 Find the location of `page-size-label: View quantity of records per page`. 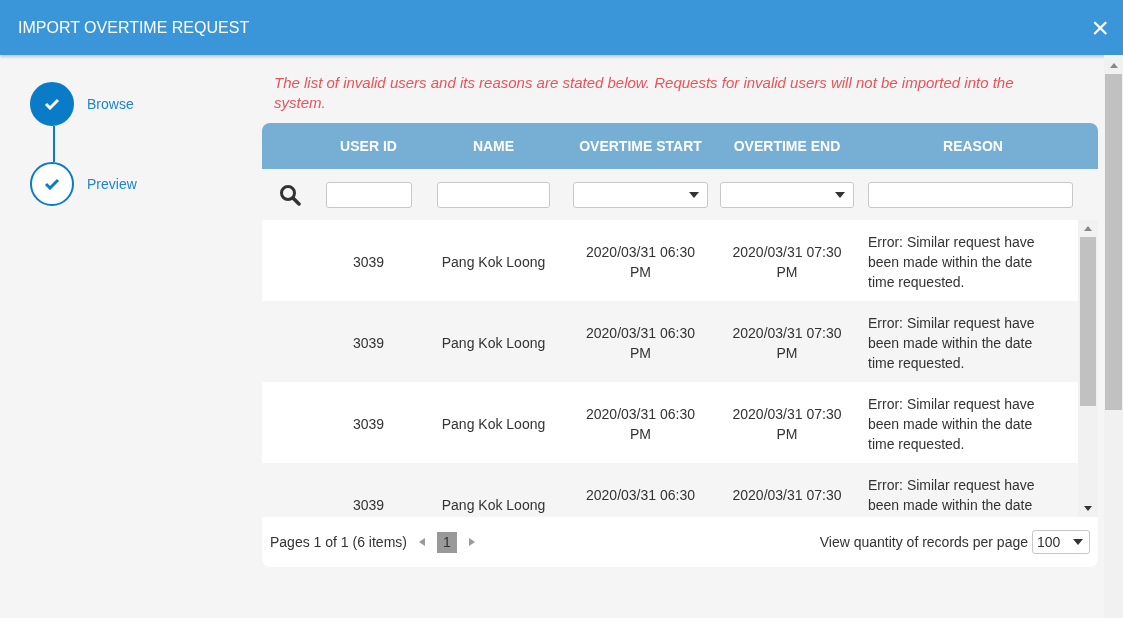

page-size-label: View quantity of records per page is located at coordinates (923, 542).